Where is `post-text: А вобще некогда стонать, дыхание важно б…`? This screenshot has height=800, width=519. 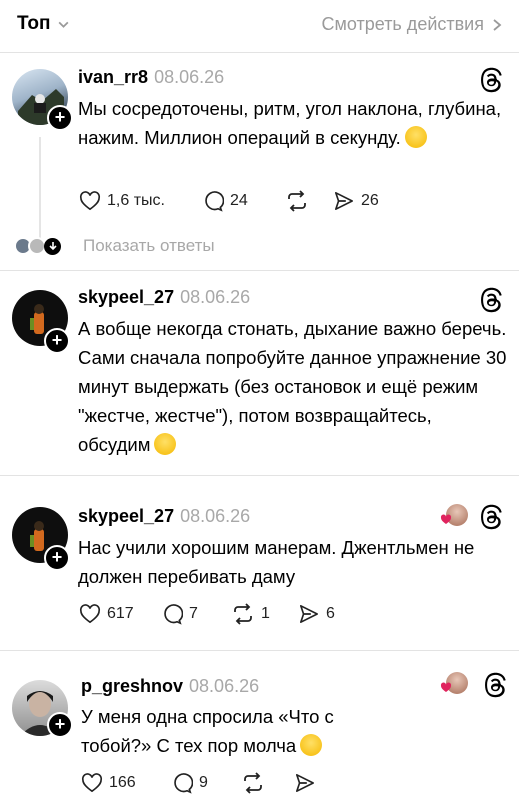
post-text: А вобще некогда стонать, дыхание важно б… is located at coordinates (292, 386).